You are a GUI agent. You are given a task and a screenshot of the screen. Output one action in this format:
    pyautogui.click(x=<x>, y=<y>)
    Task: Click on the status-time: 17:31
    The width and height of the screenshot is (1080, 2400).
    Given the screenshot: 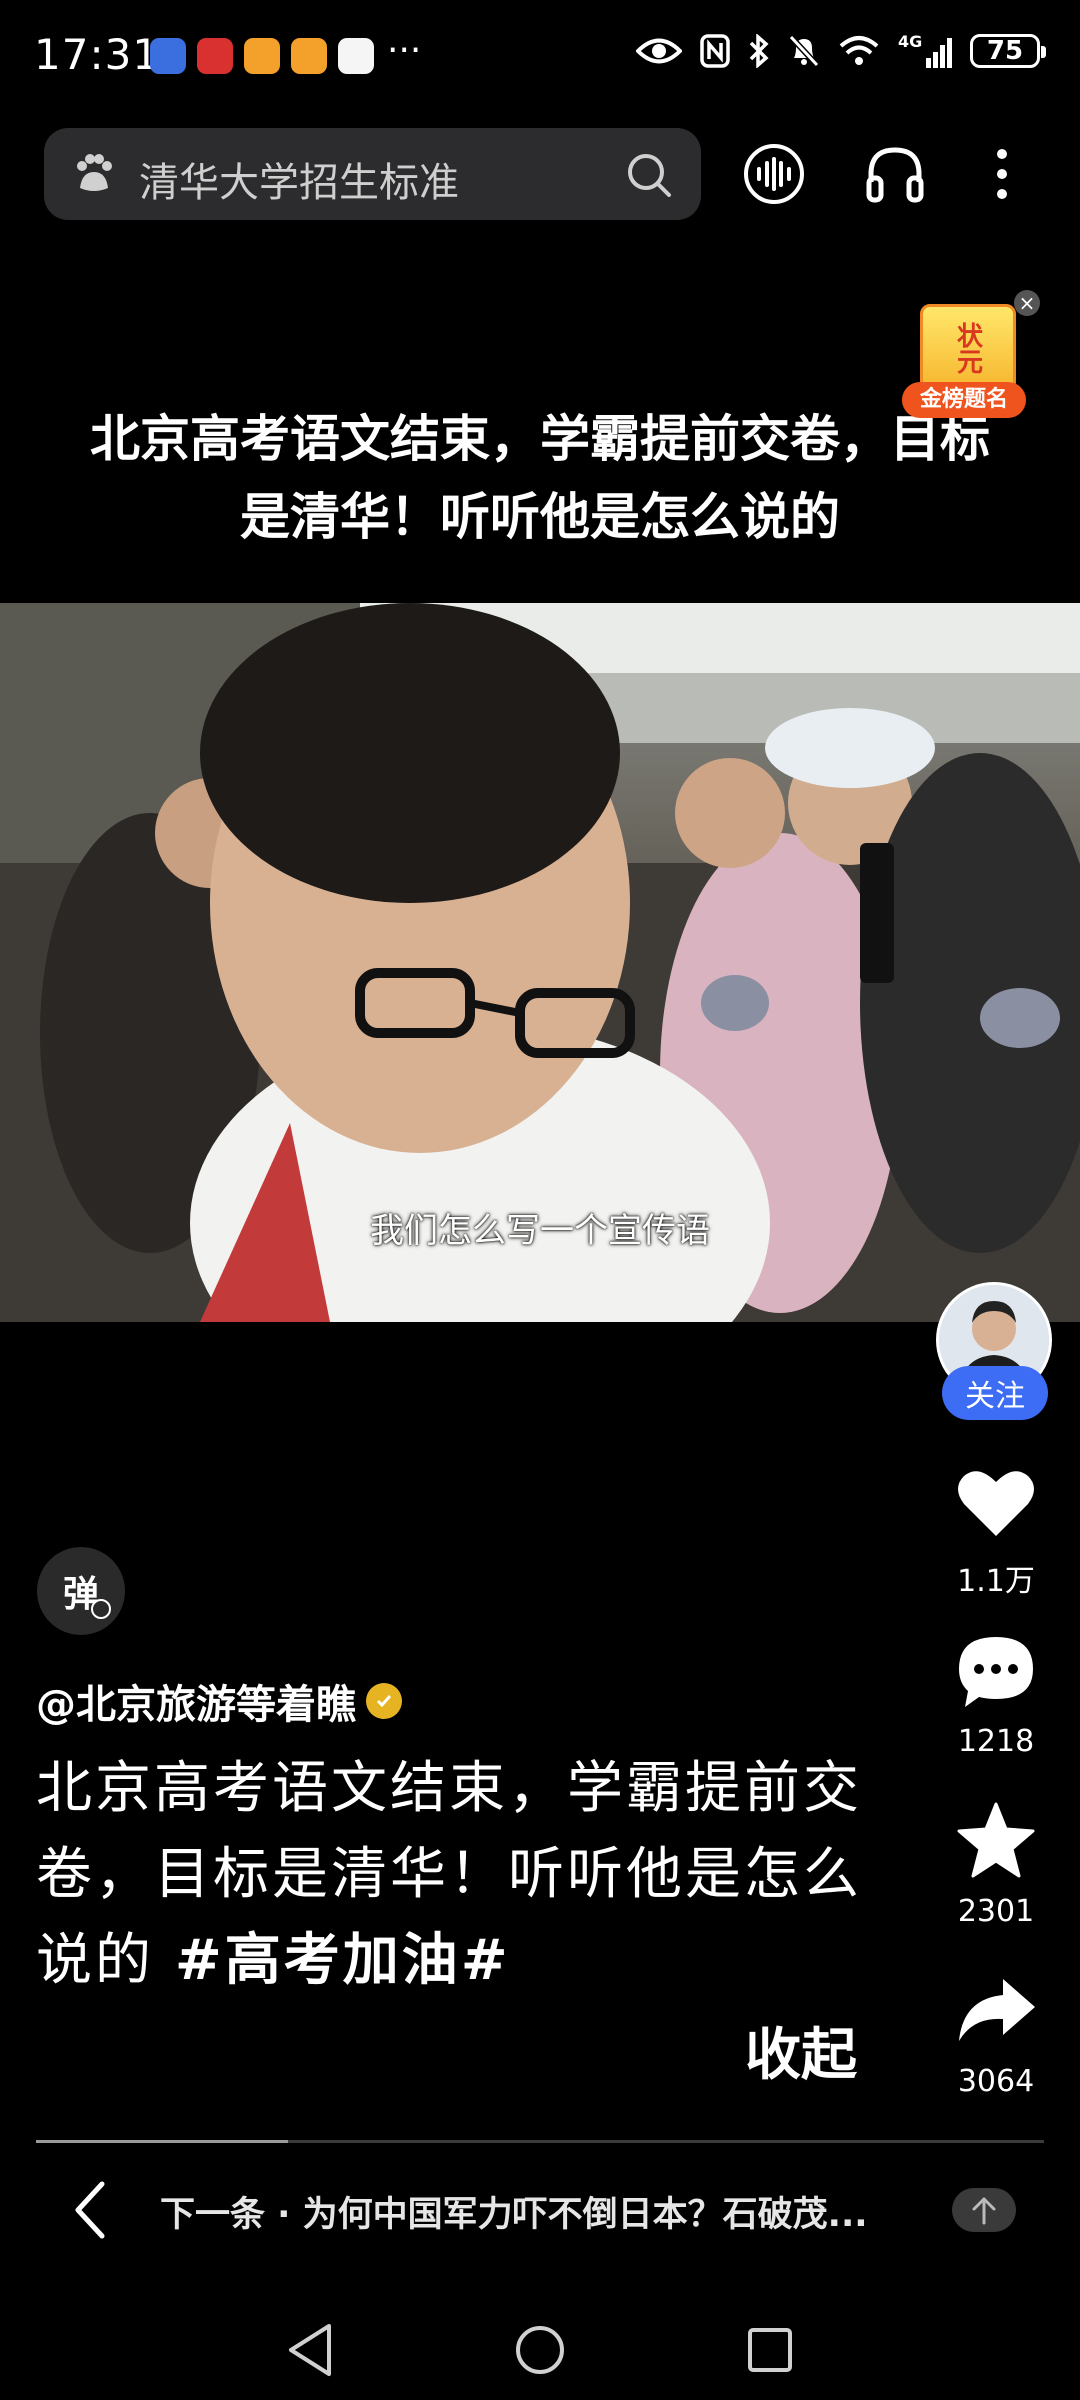 What is the action you would take?
    pyautogui.click(x=97, y=54)
    